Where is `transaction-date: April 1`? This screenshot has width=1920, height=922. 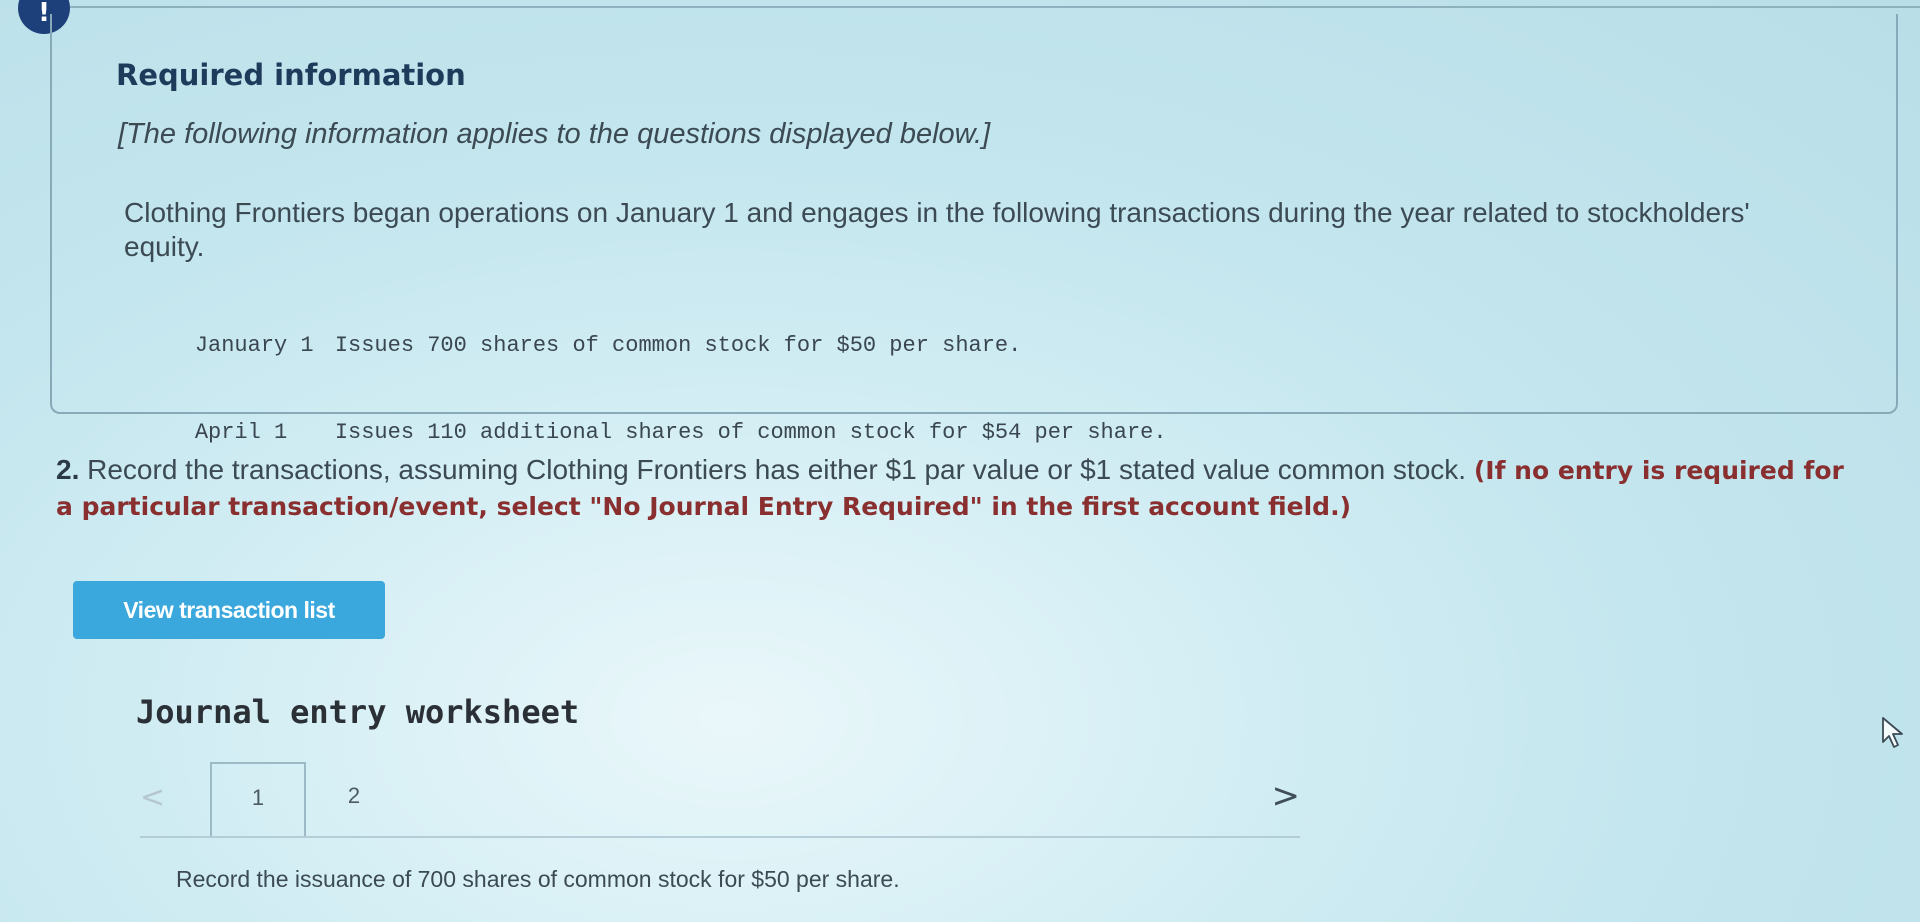 transaction-date: April 1 is located at coordinates (241, 432).